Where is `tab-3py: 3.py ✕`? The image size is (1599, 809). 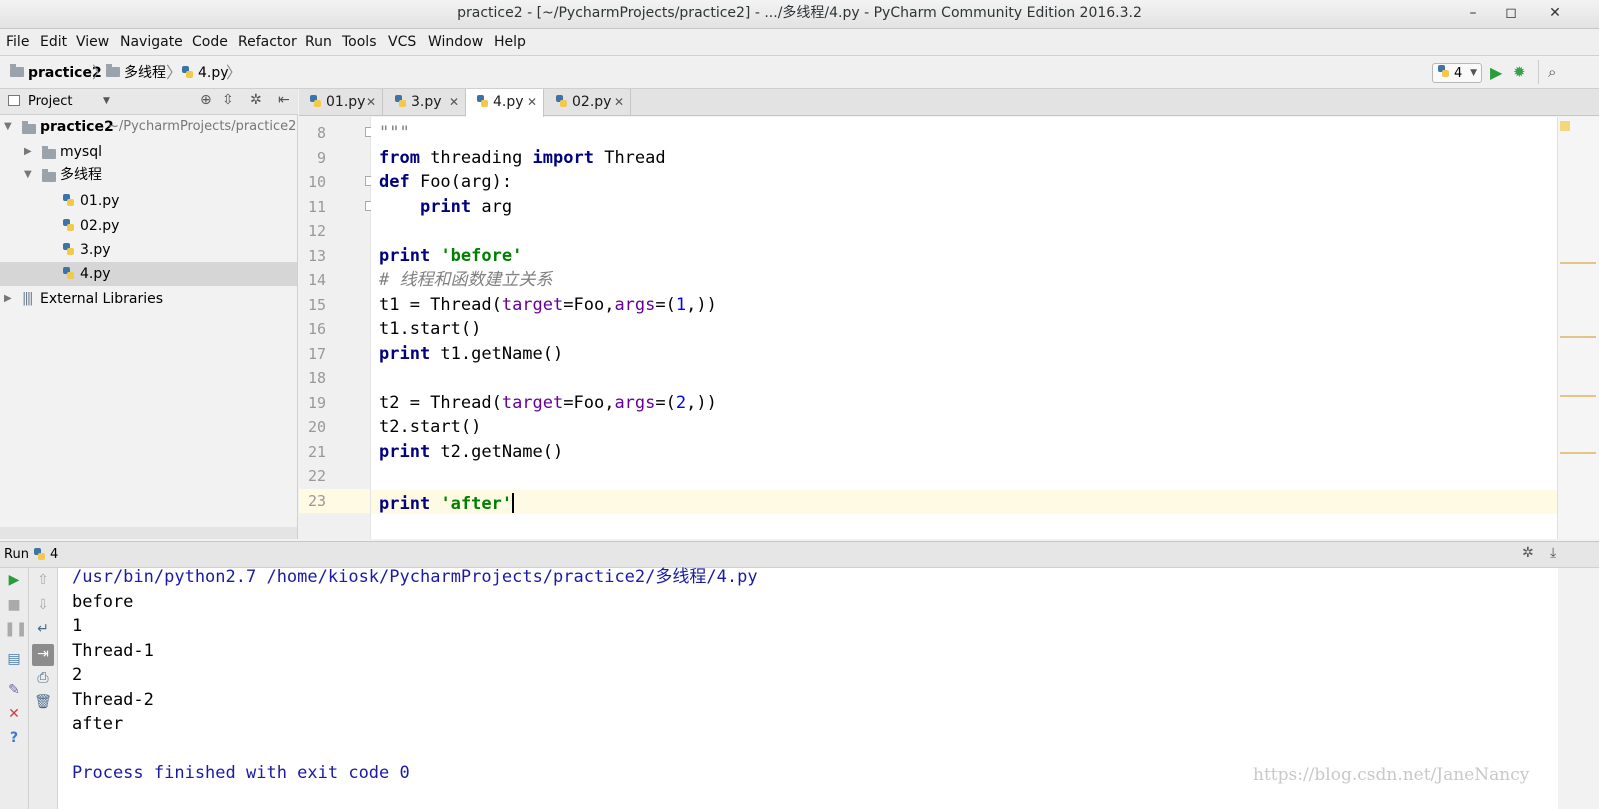
tab-3py: 3.py ✕ is located at coordinates (425, 102).